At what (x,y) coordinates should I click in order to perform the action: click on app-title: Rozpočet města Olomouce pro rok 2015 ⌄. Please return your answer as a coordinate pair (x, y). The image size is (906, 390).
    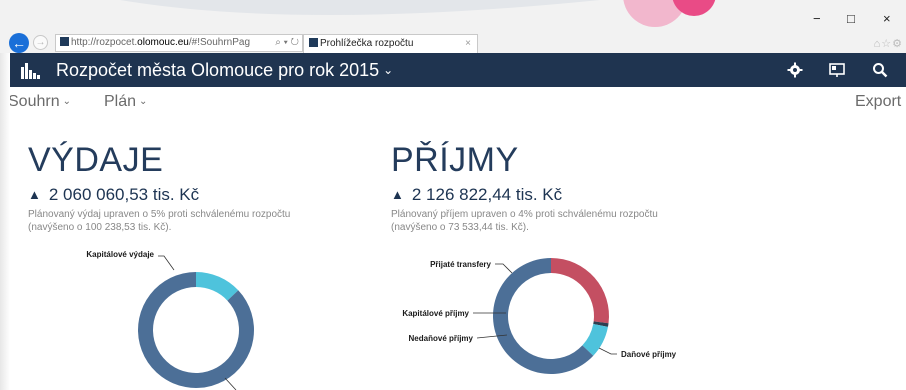
    Looking at the image, I should click on (224, 70).